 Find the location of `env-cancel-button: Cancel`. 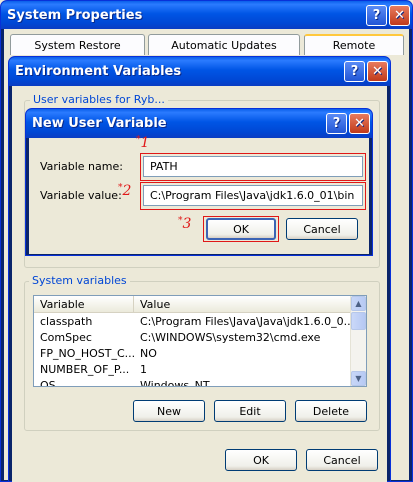

env-cancel-button: Cancel is located at coordinates (342, 460).